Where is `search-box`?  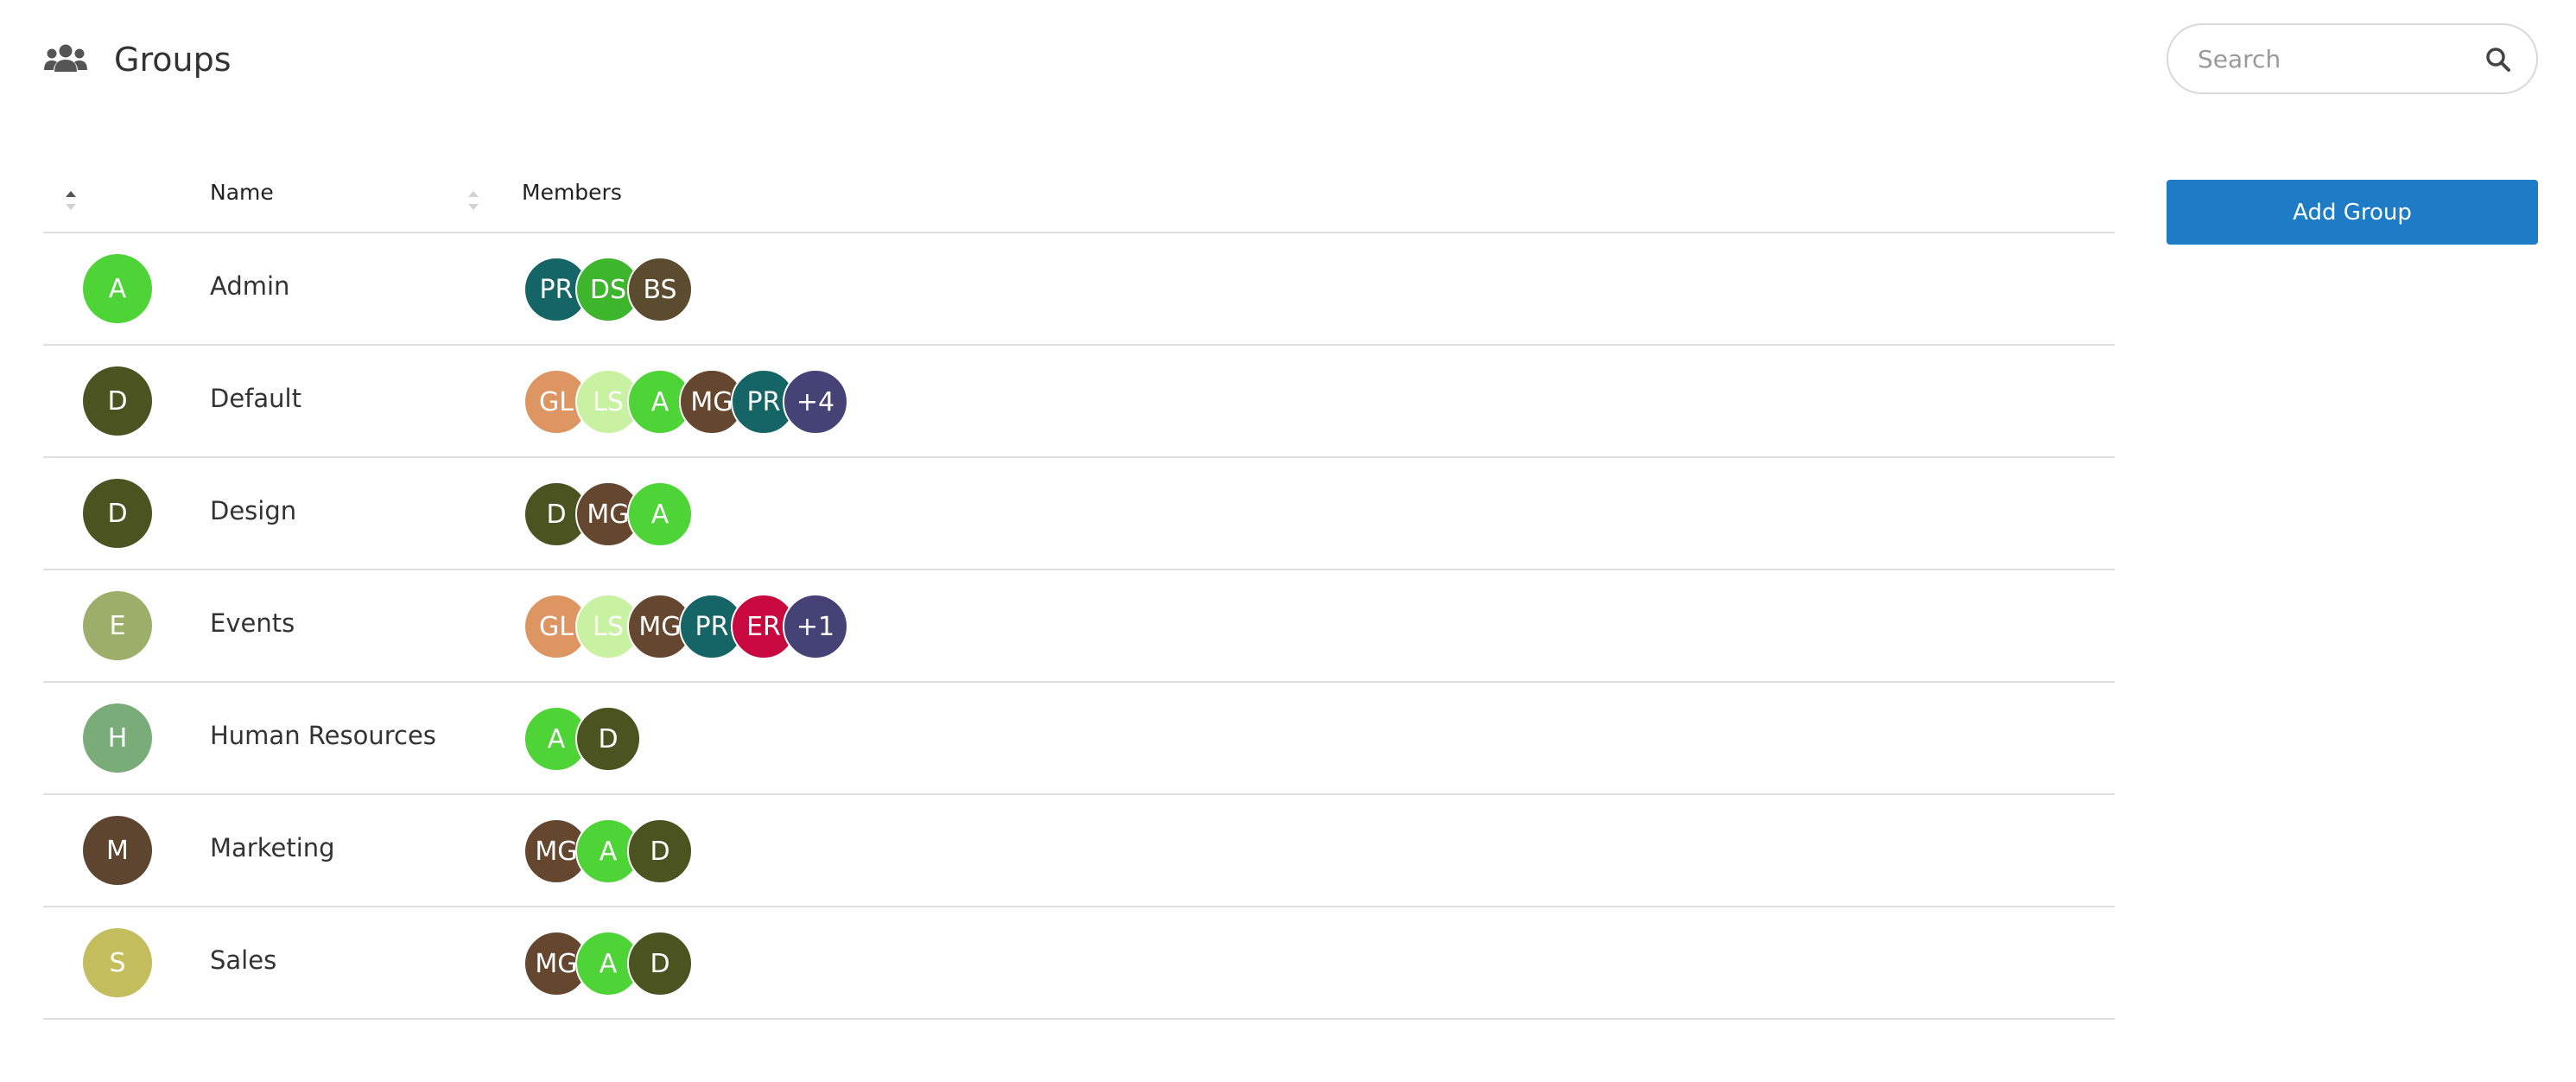 search-box is located at coordinates (2352, 58).